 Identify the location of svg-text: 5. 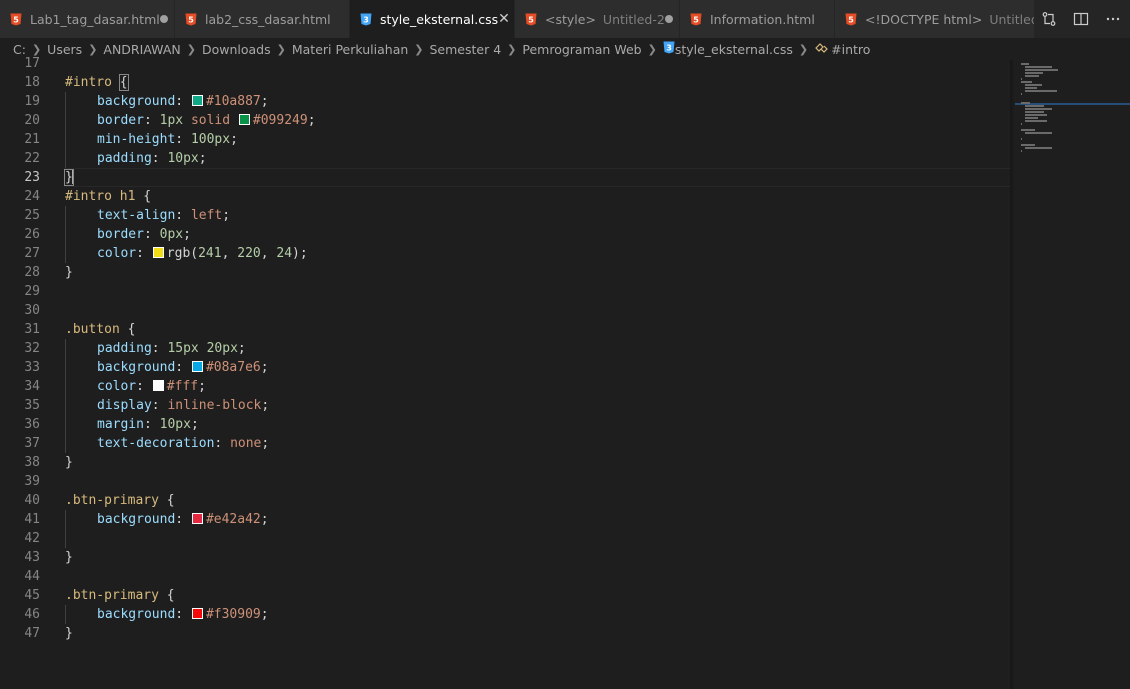
(531, 19).